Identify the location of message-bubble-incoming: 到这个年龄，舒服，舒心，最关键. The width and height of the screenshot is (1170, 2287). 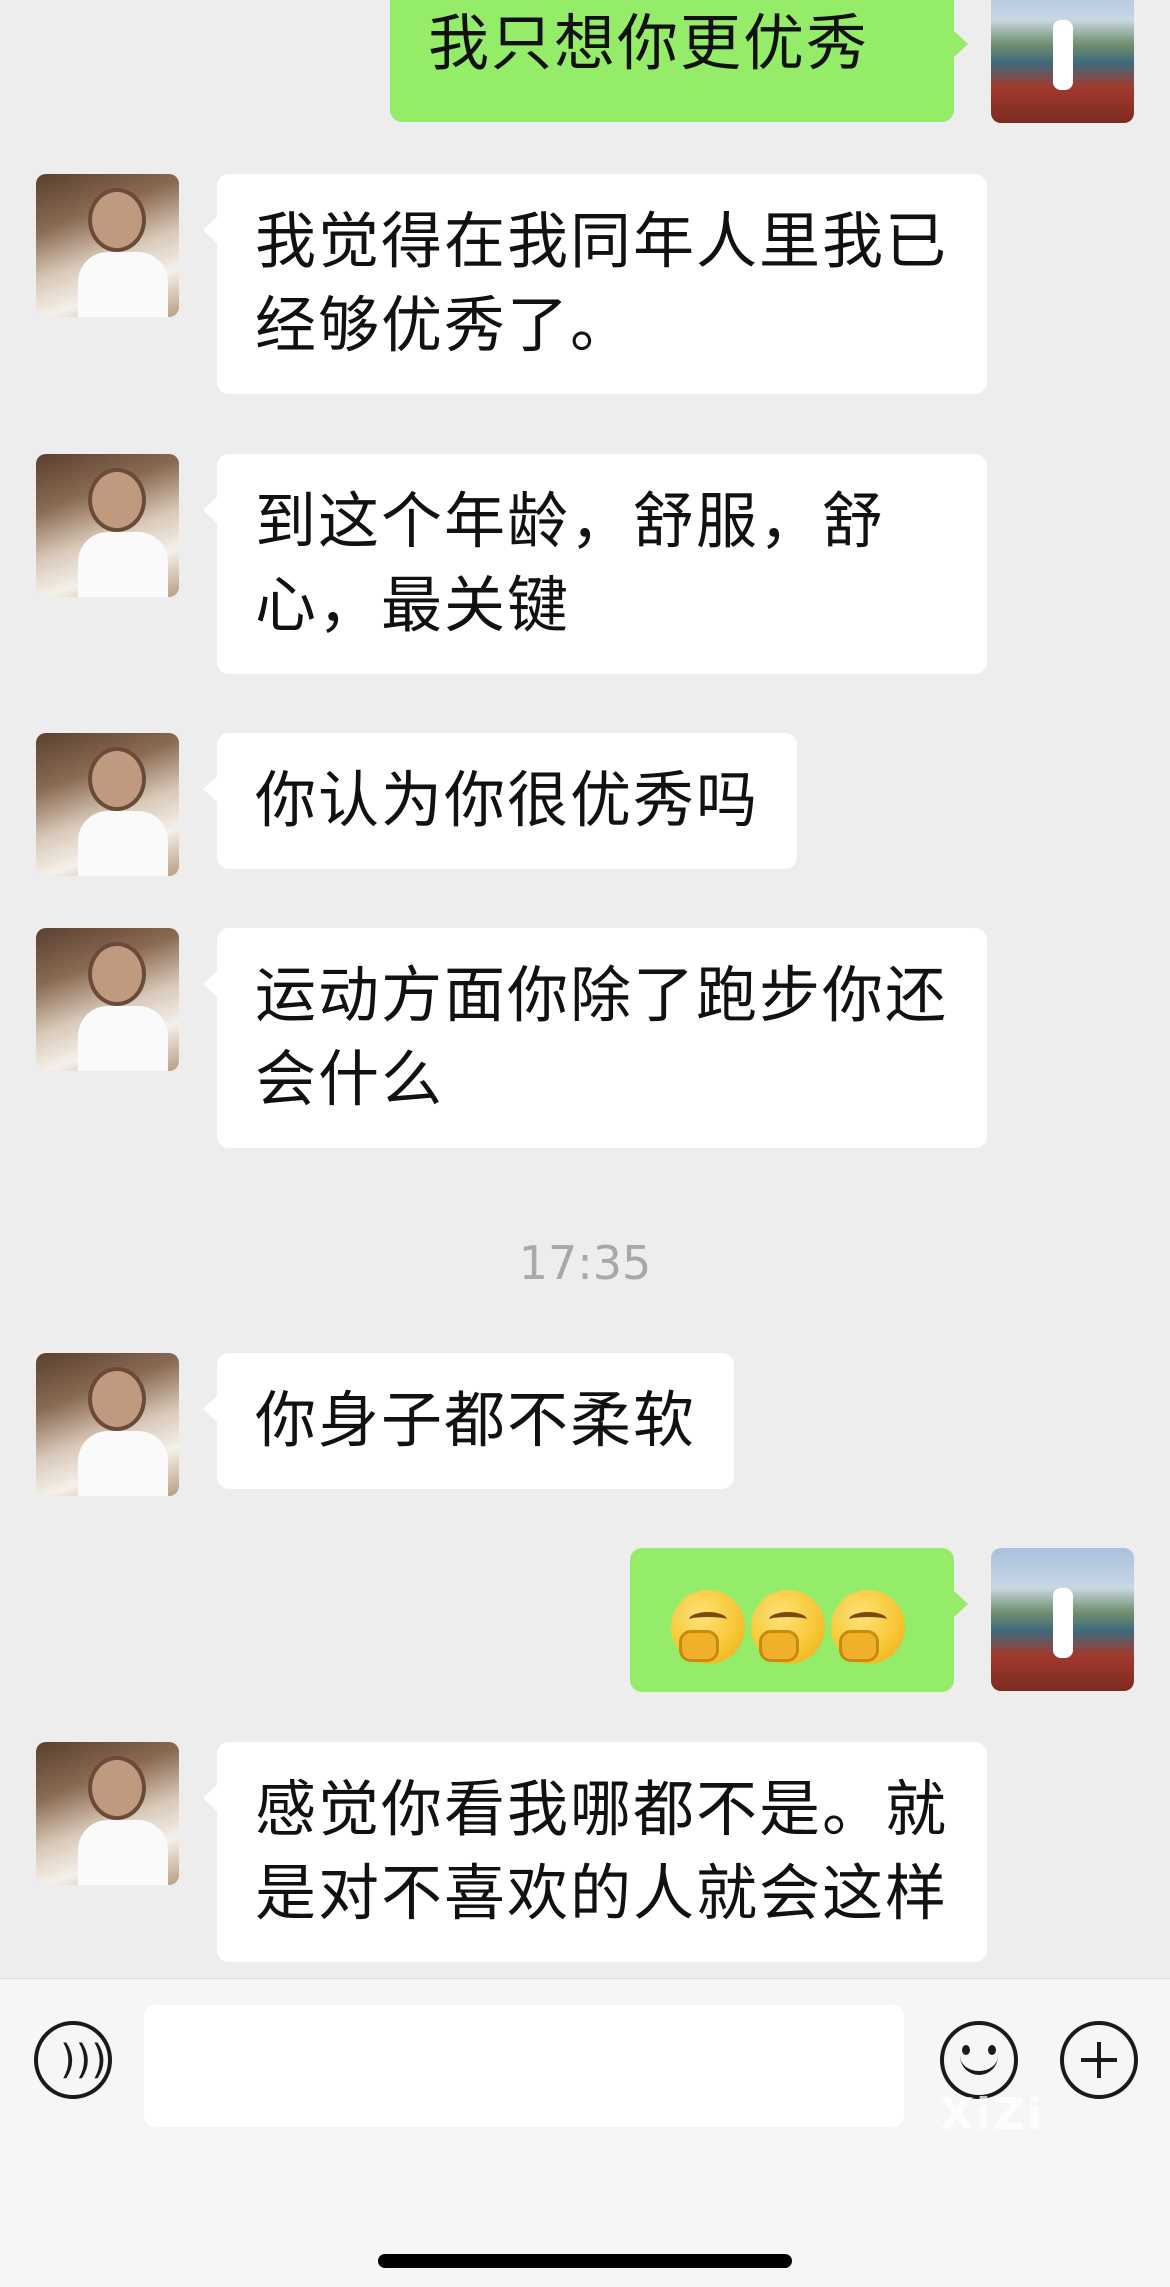
(595, 564).